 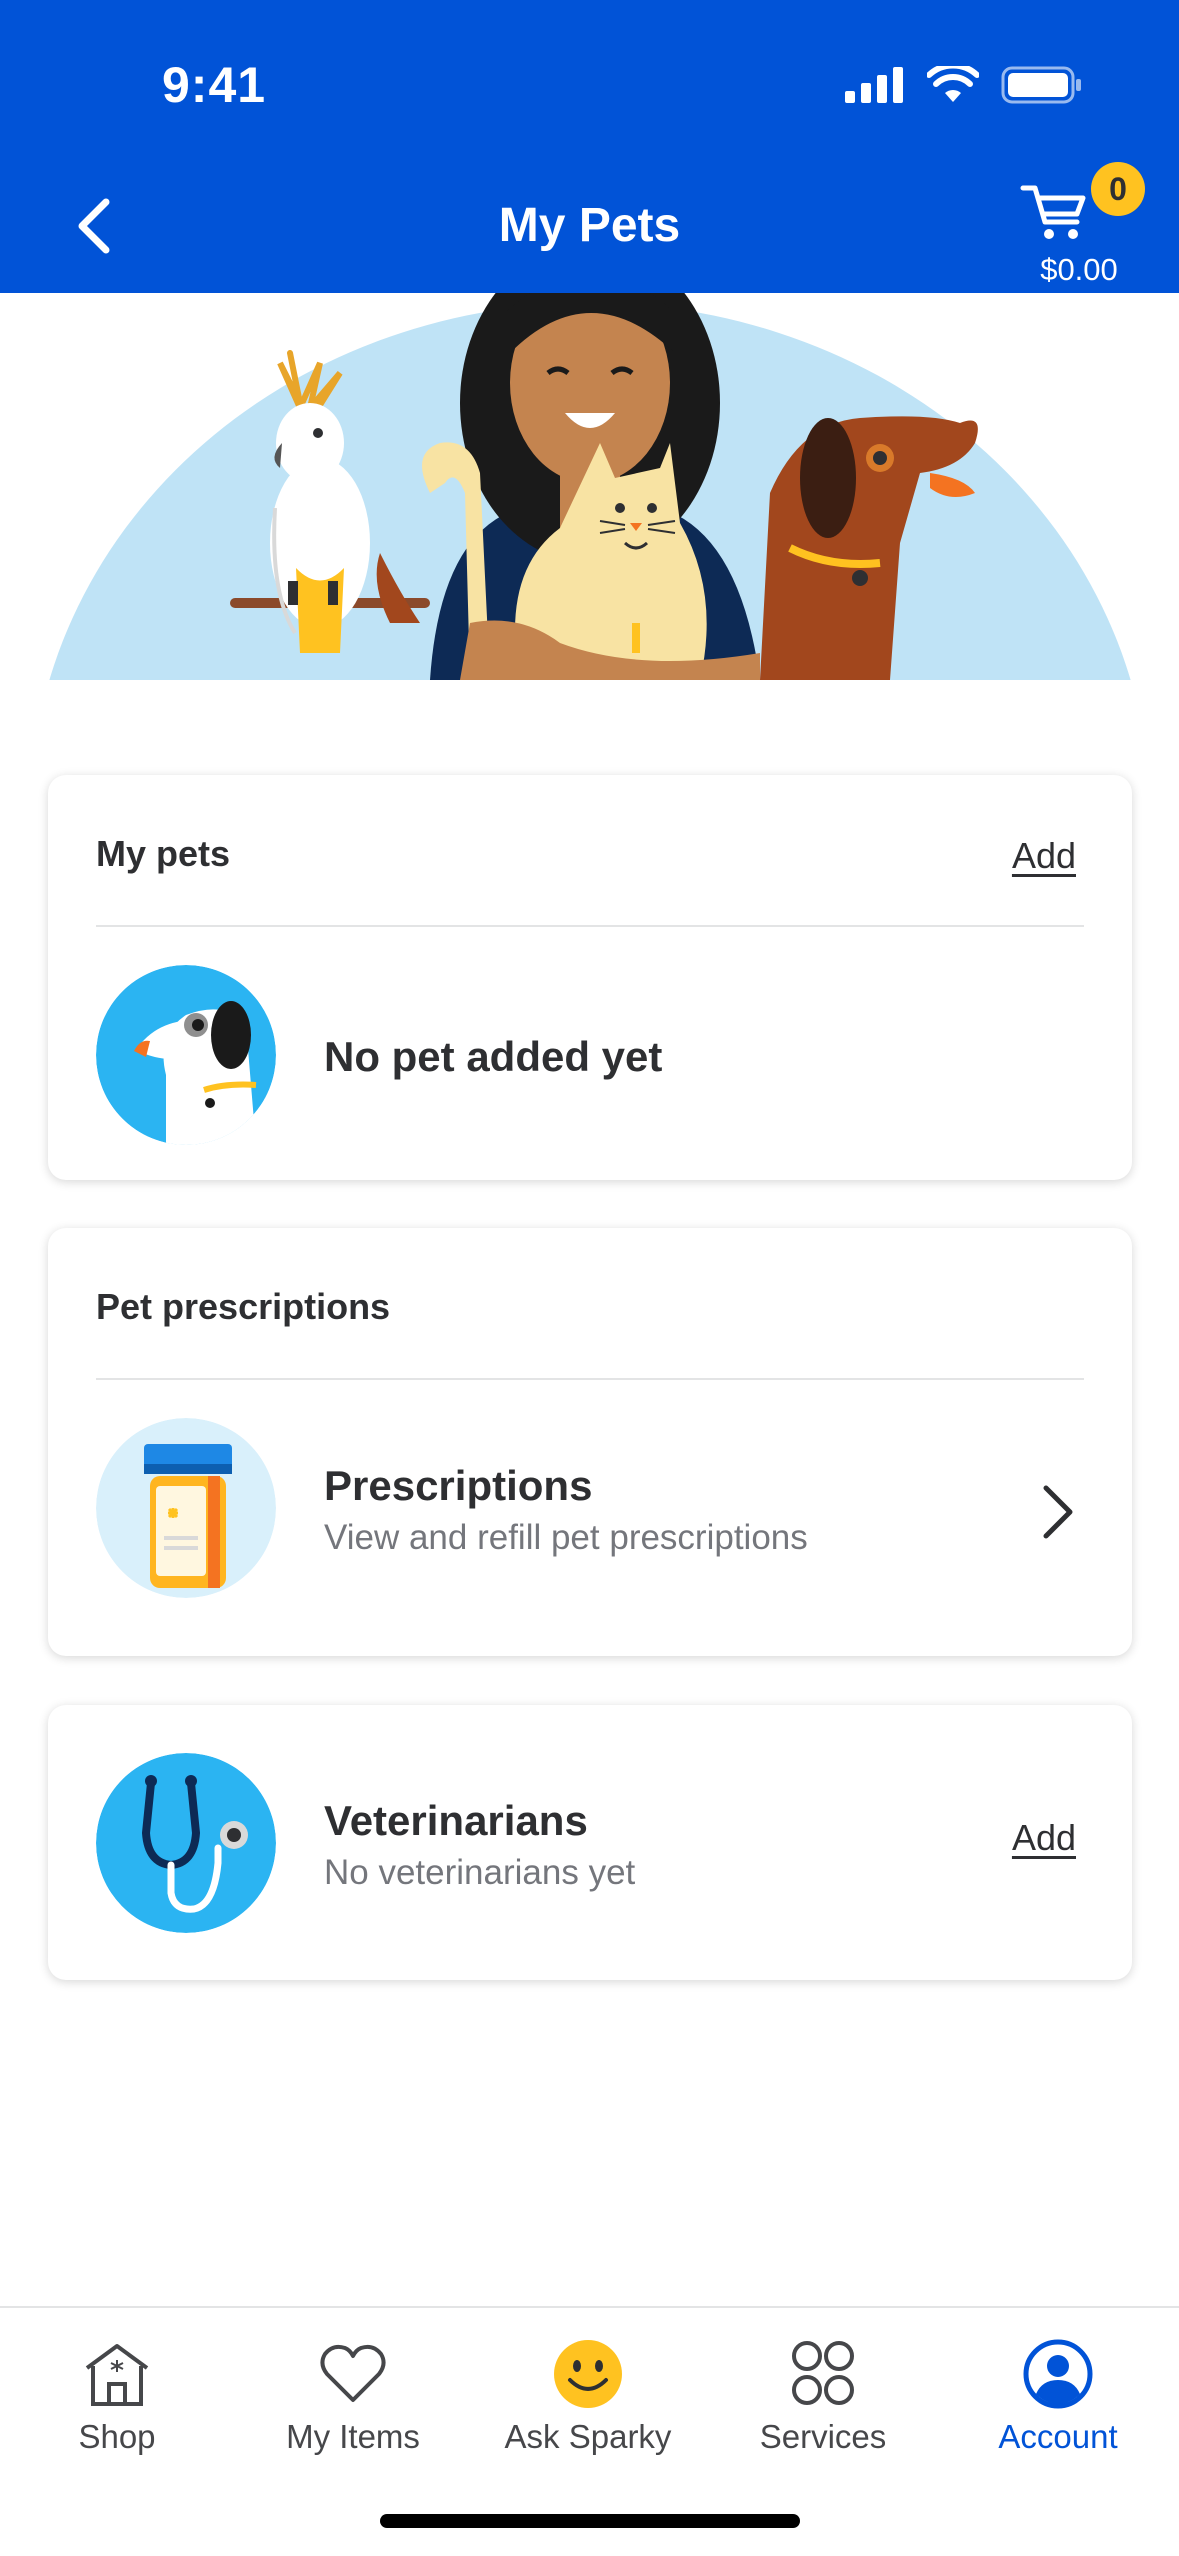 I want to click on pill-bottle-icon, so click(x=186, y=1508).